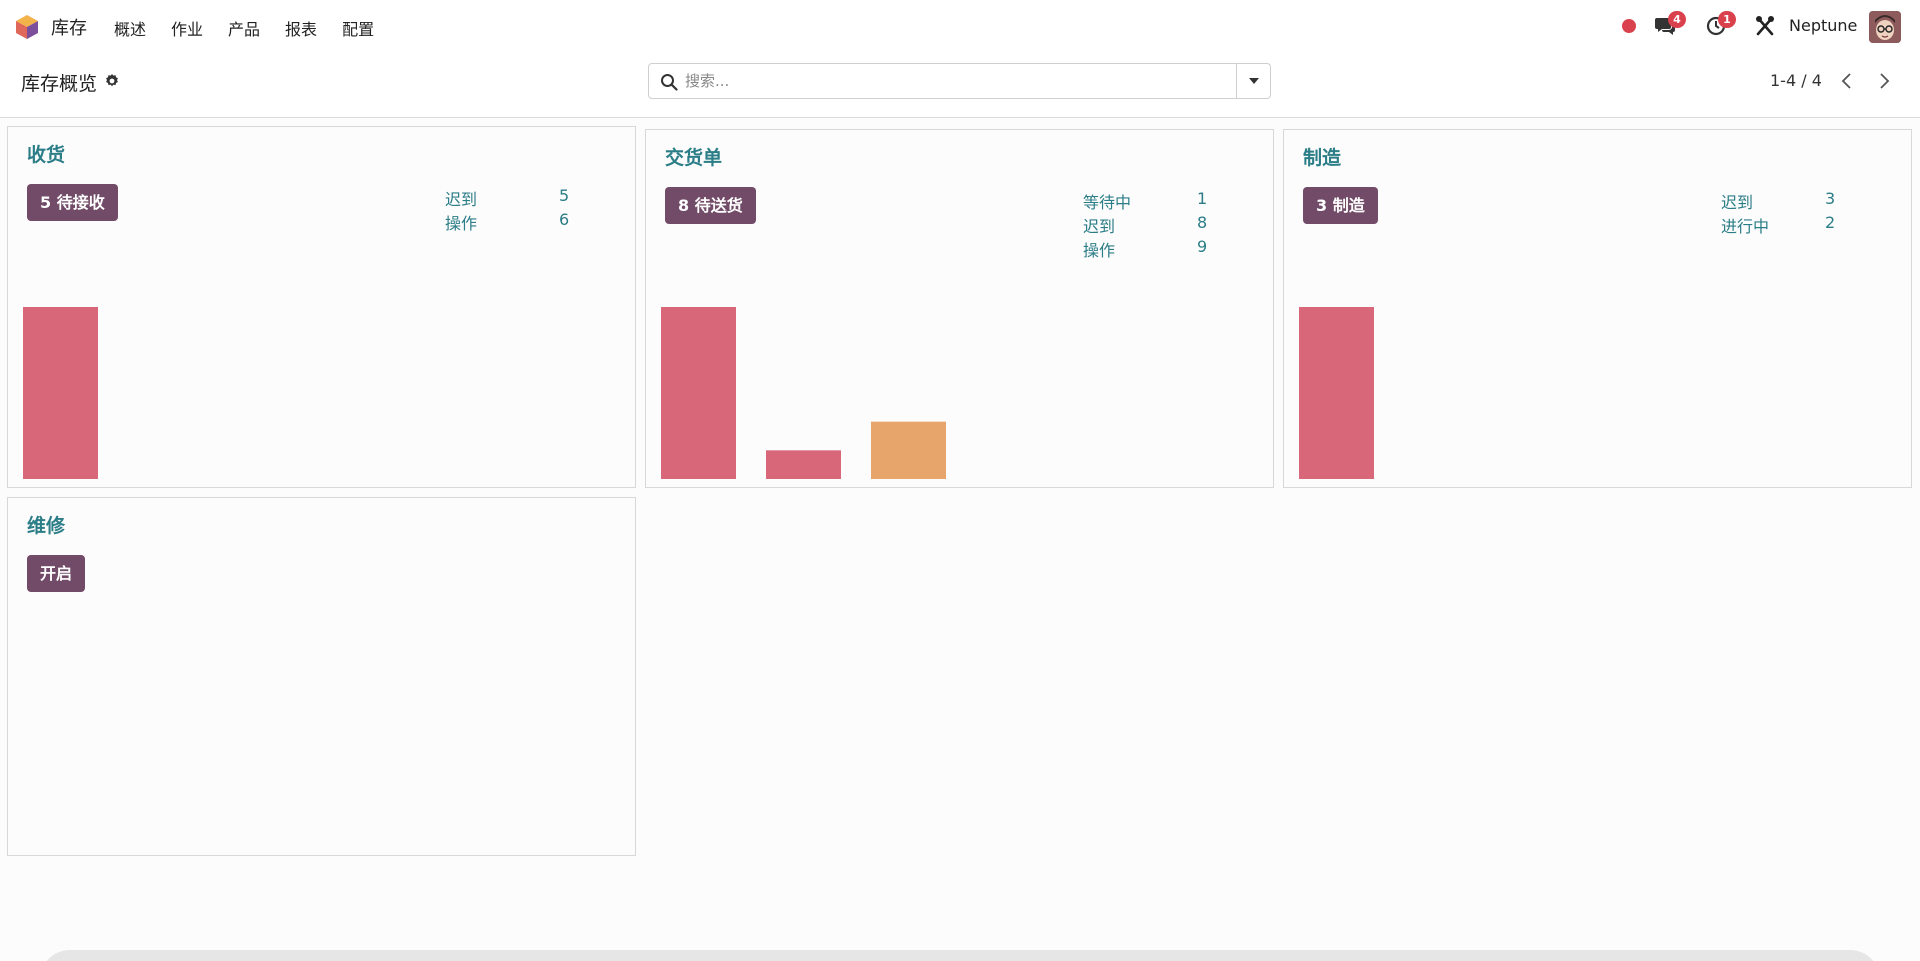 Image resolution: width=1920 pixels, height=961 pixels. Describe the element at coordinates (1727, 19) in the screenshot. I see `activity-count-badge: 1` at that location.